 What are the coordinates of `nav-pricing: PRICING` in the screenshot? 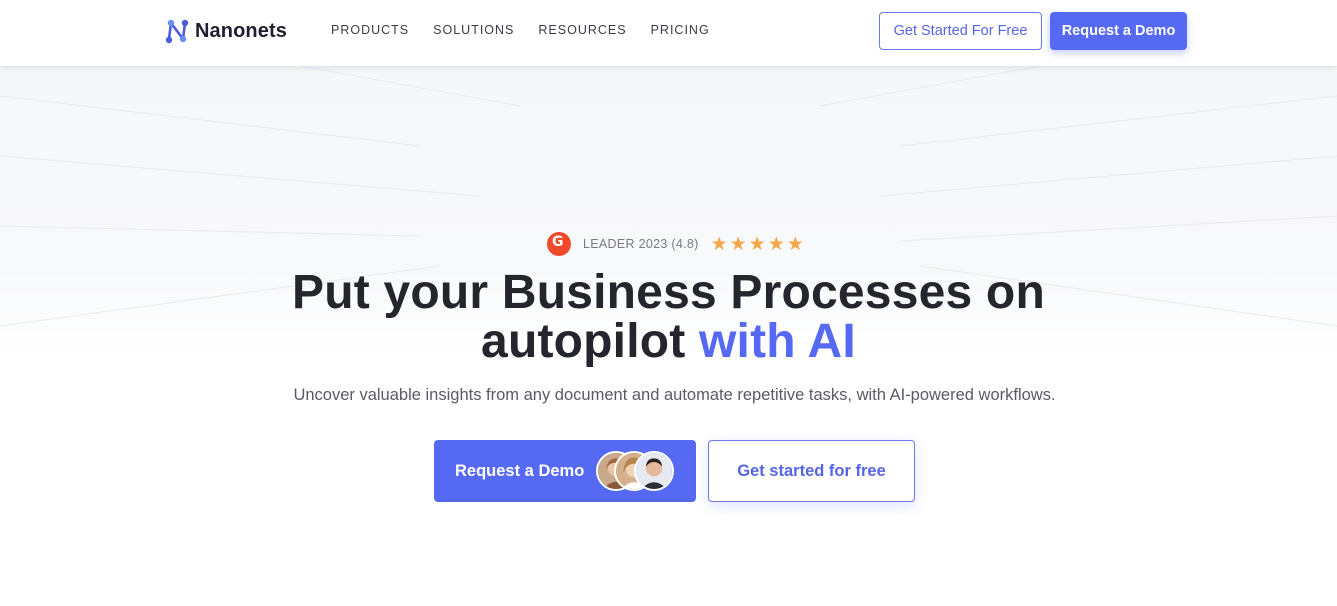 It's located at (680, 30).